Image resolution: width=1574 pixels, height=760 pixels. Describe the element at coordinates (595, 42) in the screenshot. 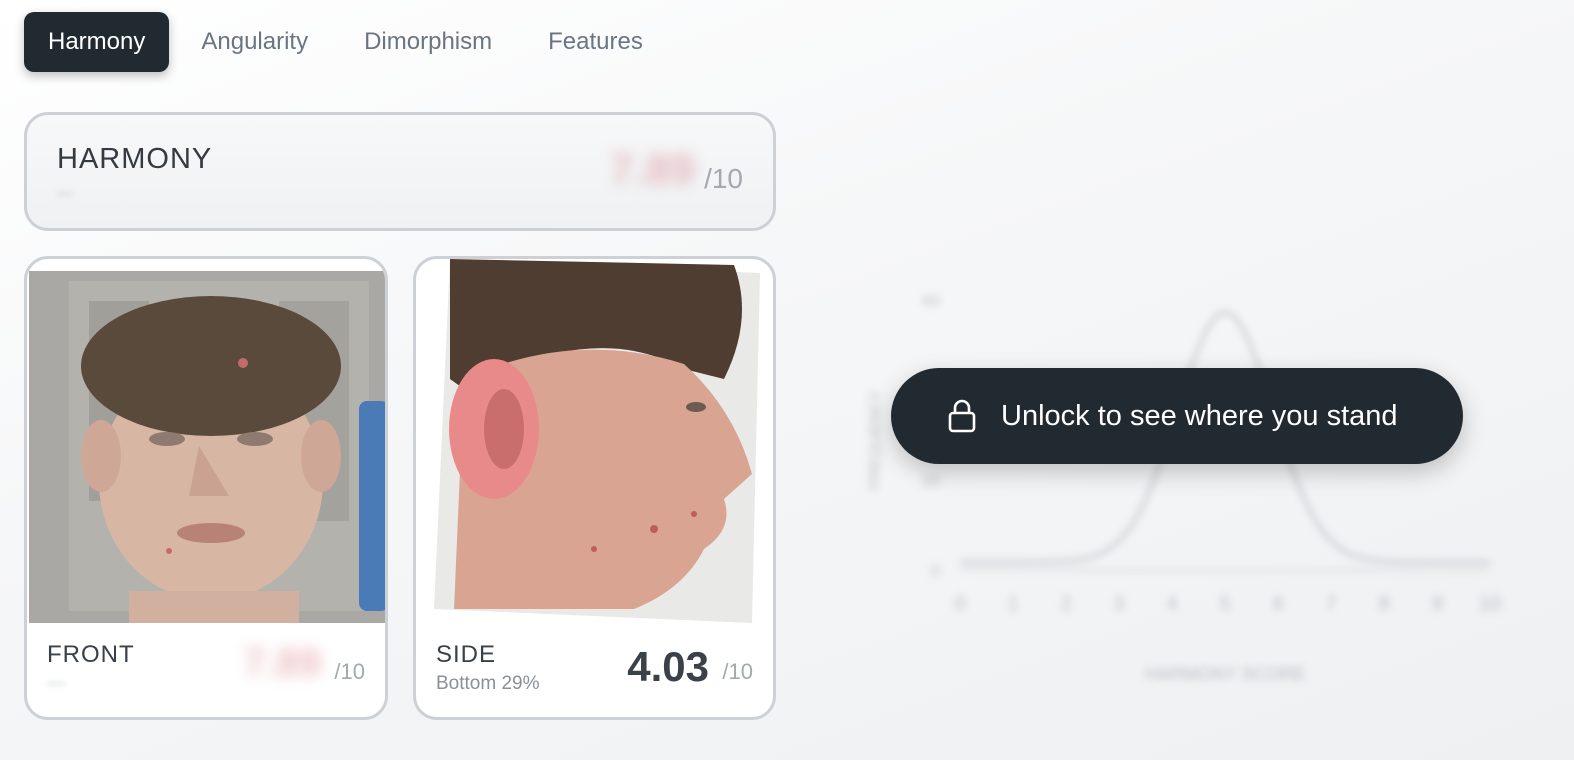

I see `tab-features: Features` at that location.